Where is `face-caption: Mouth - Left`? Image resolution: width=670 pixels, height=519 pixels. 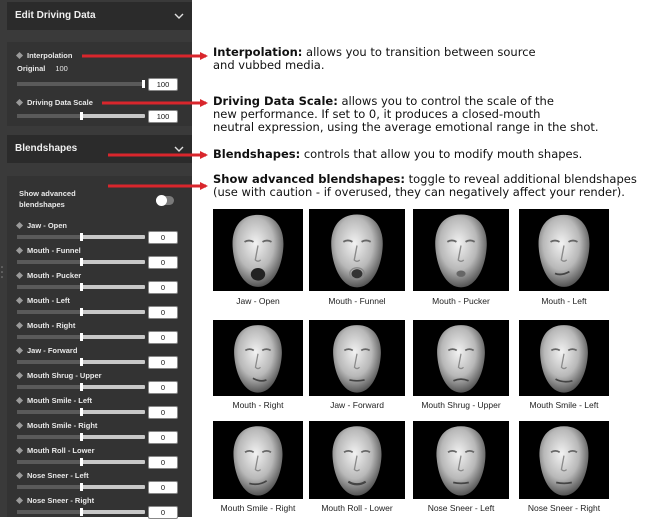 face-caption: Mouth - Left is located at coordinates (564, 301).